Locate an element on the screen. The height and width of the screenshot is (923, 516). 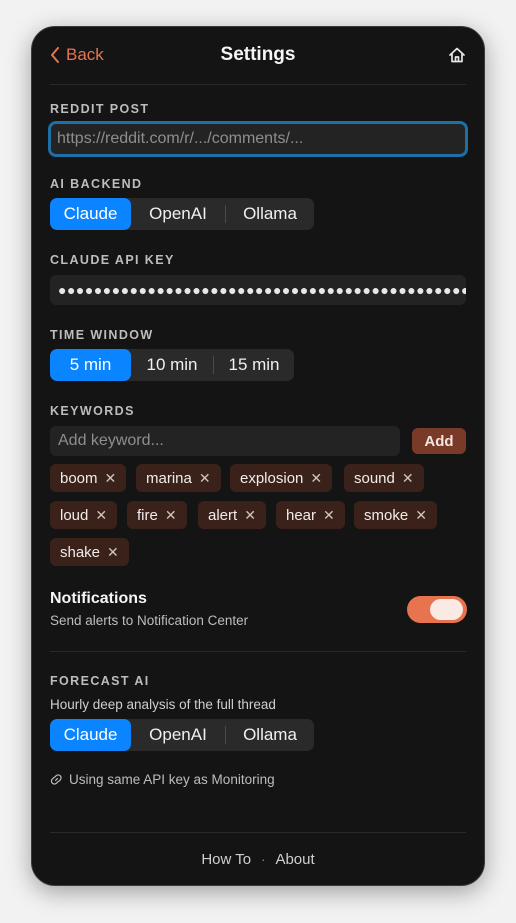
keyword-chip-loud: loud ✕ is located at coordinates (84, 515).